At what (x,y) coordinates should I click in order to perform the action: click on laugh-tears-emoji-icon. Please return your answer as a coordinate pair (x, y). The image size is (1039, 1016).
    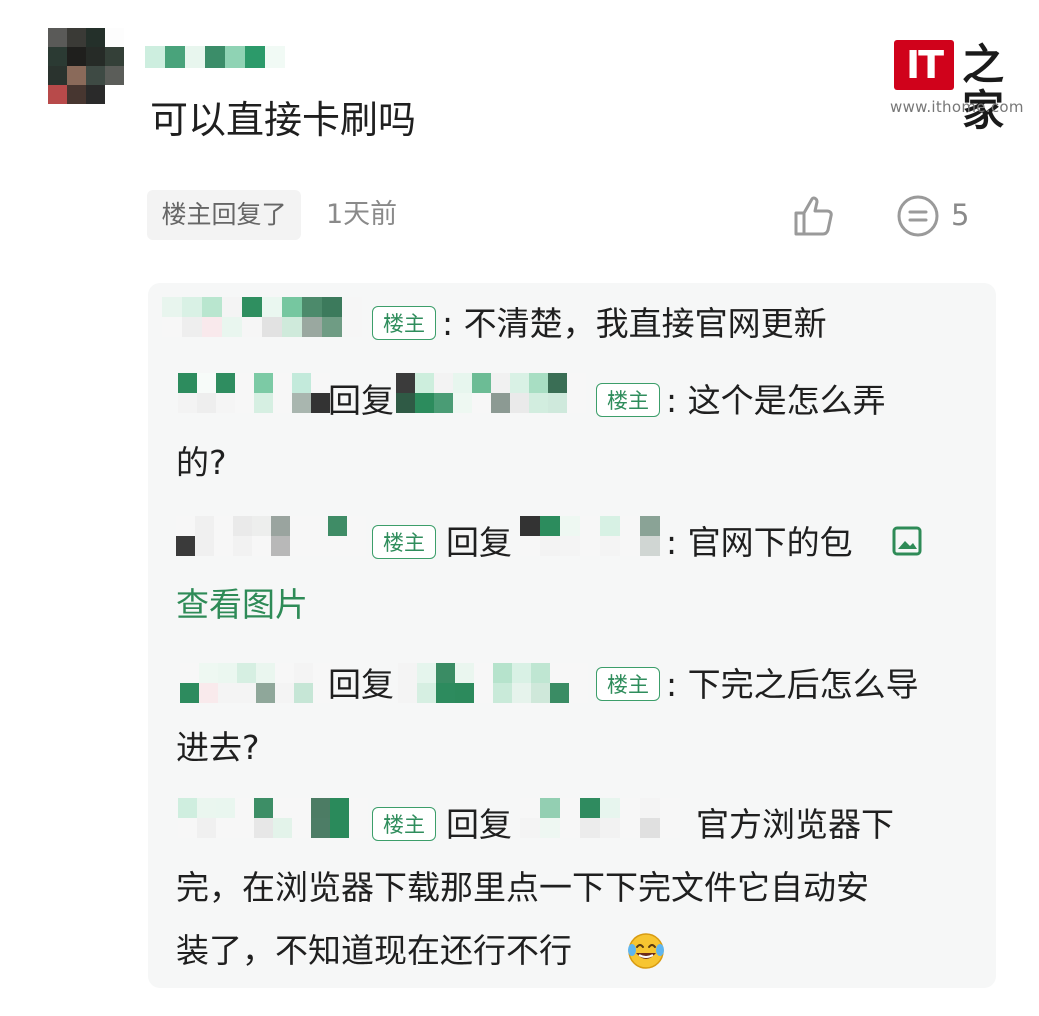
    Looking at the image, I should click on (646, 951).